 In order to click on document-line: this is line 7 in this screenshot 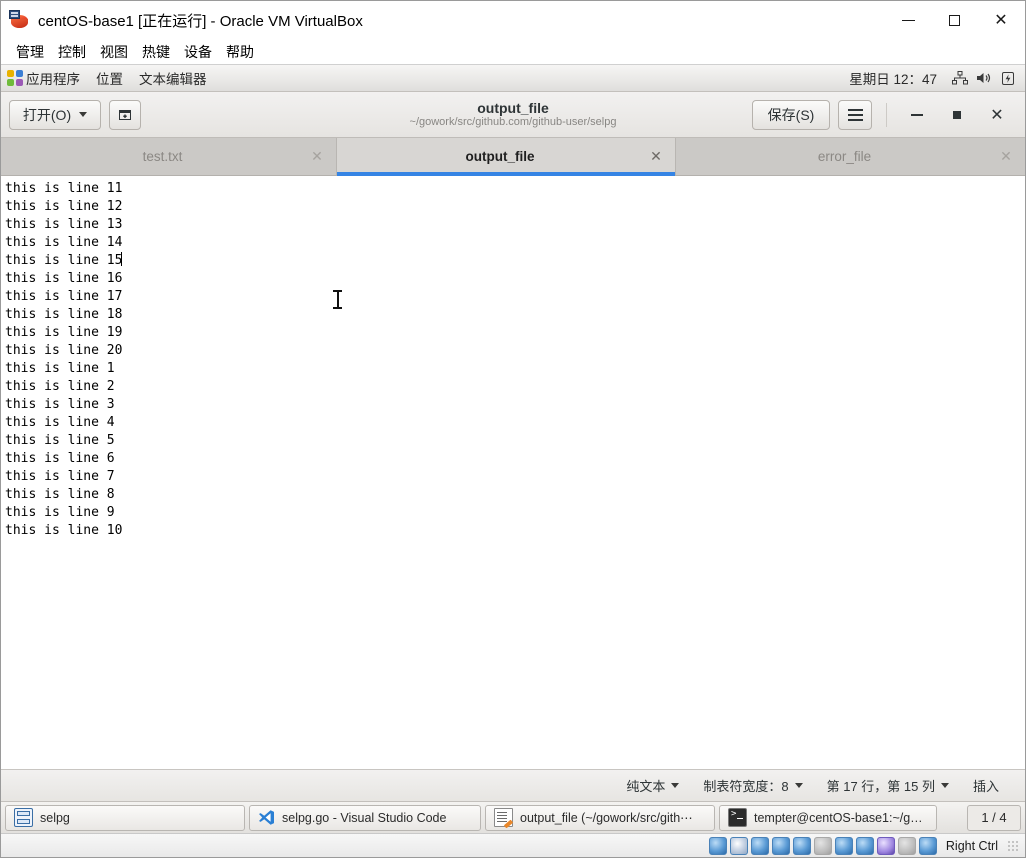, I will do `click(60, 476)`.